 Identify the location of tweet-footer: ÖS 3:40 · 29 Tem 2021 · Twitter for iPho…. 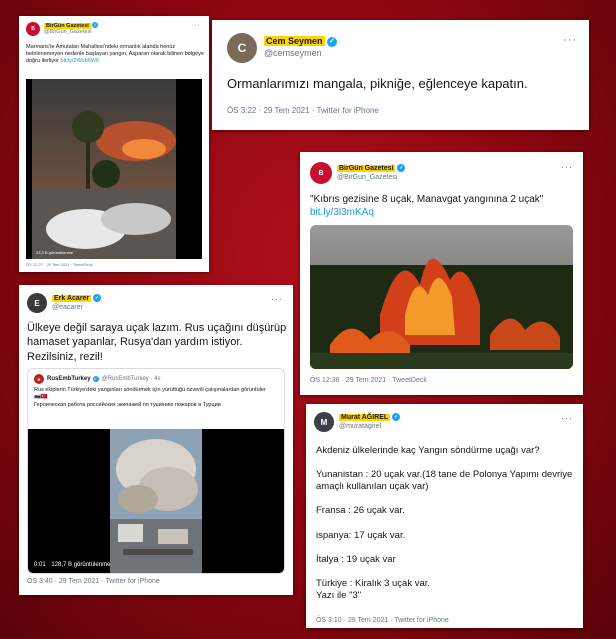
(93, 581).